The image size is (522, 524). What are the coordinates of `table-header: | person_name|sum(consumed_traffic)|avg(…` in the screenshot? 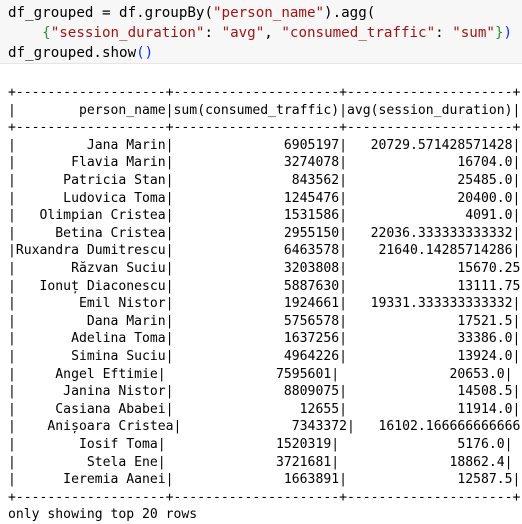 It's located at (264, 110).